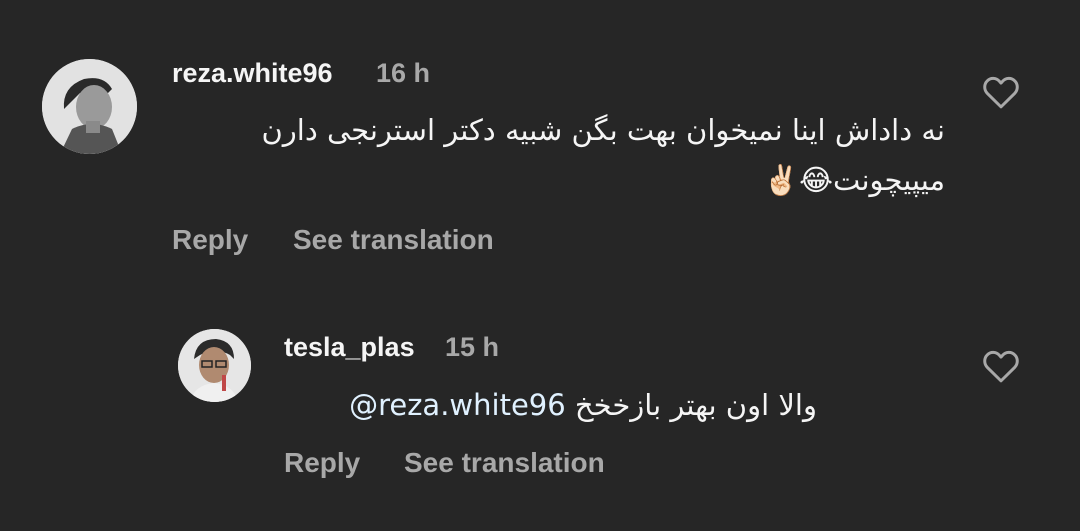 Image resolution: width=1080 pixels, height=531 pixels. Describe the element at coordinates (349, 347) in the screenshot. I see `username: tesla_plas` at that location.